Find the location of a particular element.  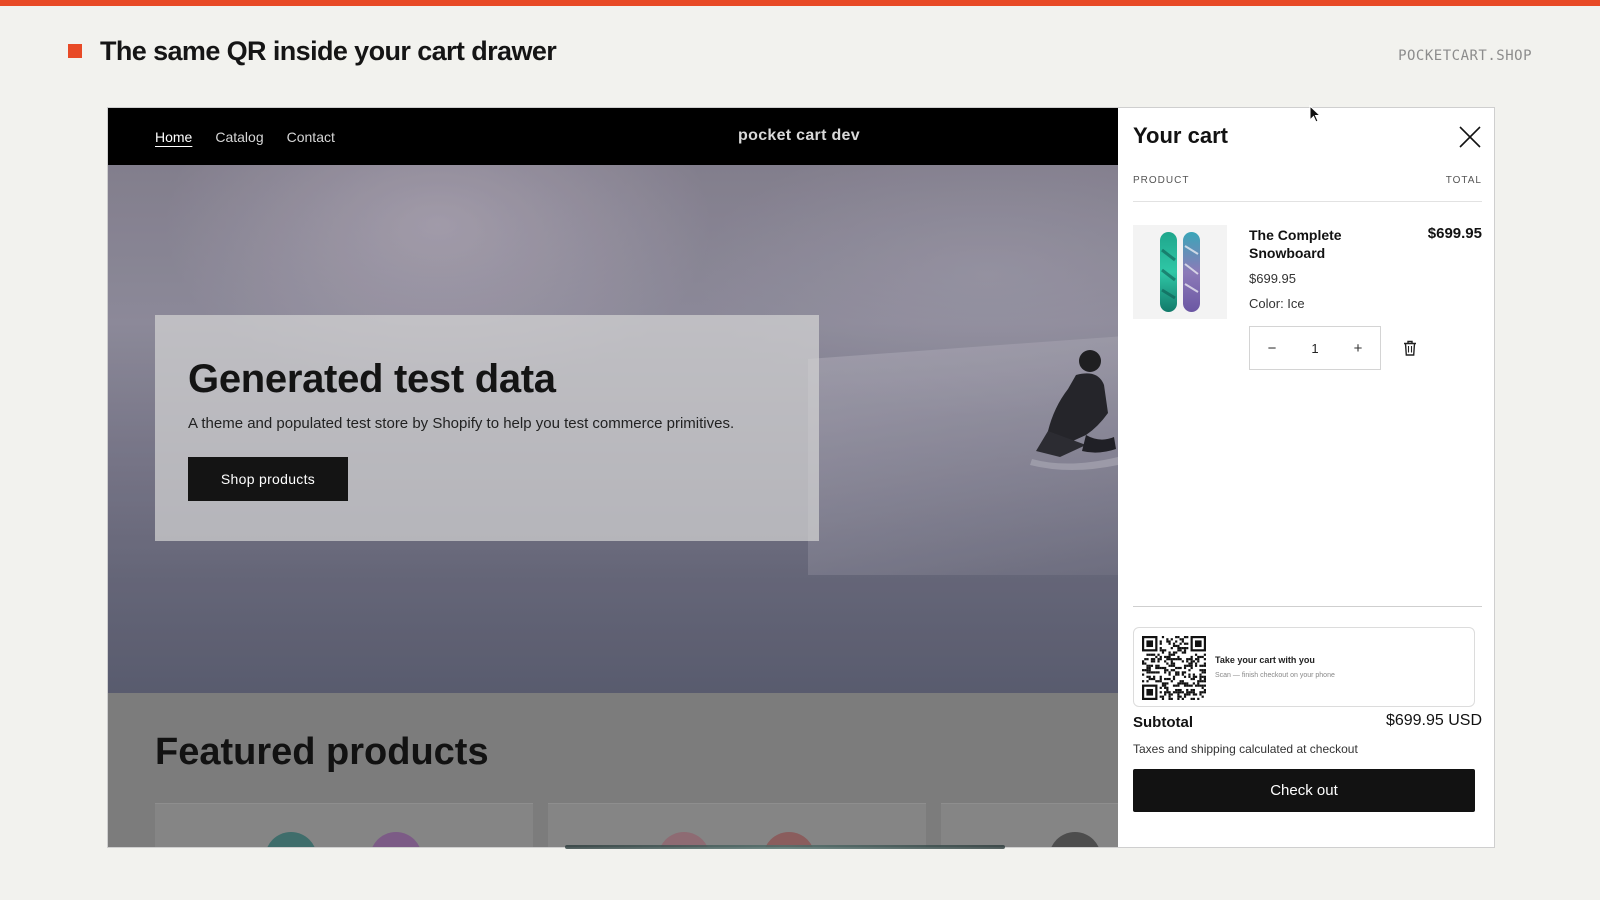

qr-title: Take your cart with you is located at coordinates (1265, 660).